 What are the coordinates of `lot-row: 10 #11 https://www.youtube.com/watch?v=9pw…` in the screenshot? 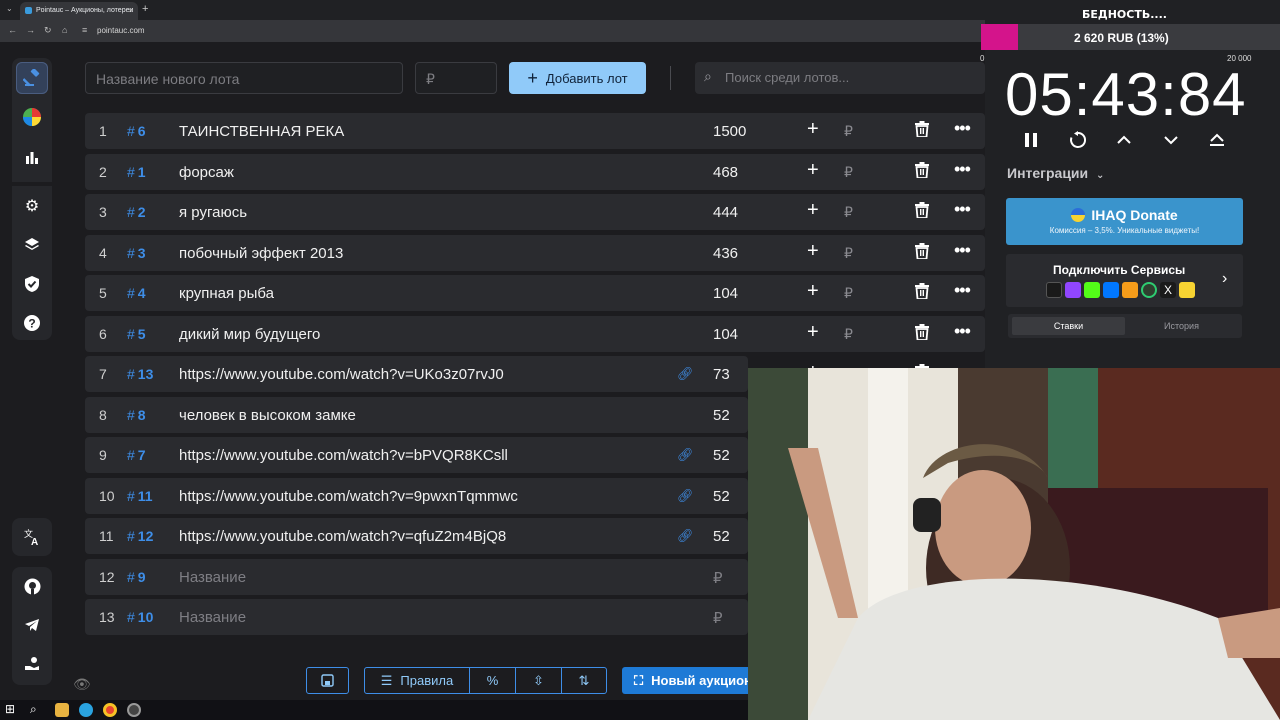 It's located at (528, 495).